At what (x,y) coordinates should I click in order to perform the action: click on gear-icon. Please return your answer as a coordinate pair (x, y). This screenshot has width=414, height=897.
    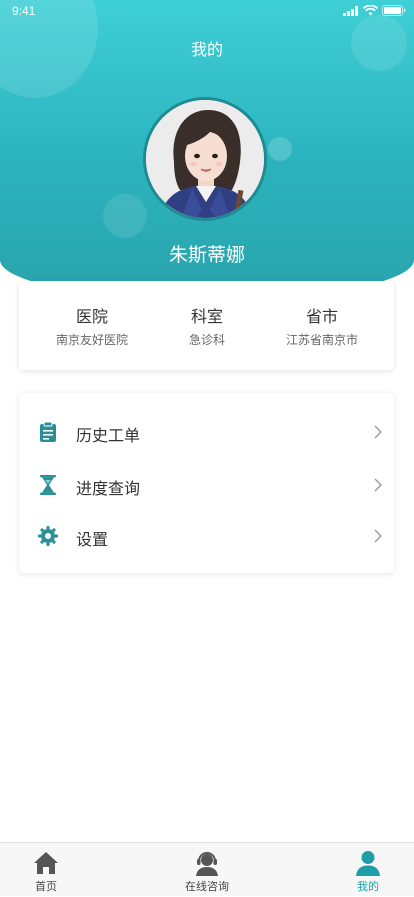
    Looking at the image, I should click on (48, 536).